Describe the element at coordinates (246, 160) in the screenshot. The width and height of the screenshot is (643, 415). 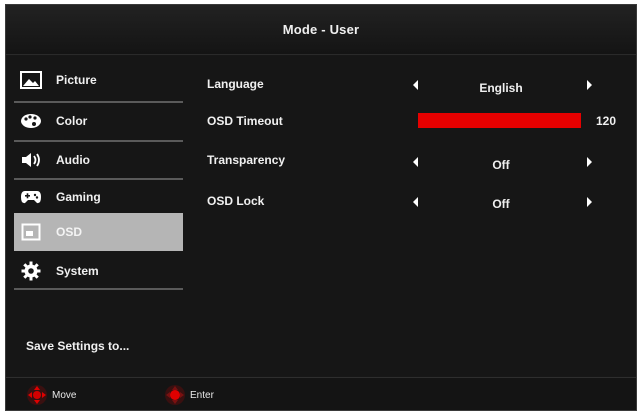
I see `transparency-label: Transparency` at that location.